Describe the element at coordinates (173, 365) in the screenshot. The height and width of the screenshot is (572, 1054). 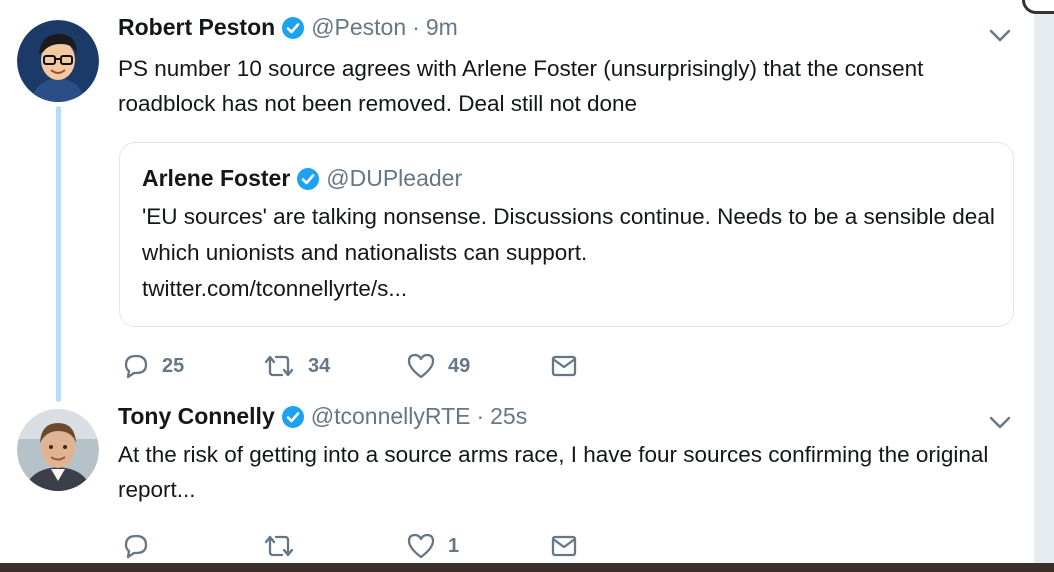
I see `reply-count: 25` at that location.